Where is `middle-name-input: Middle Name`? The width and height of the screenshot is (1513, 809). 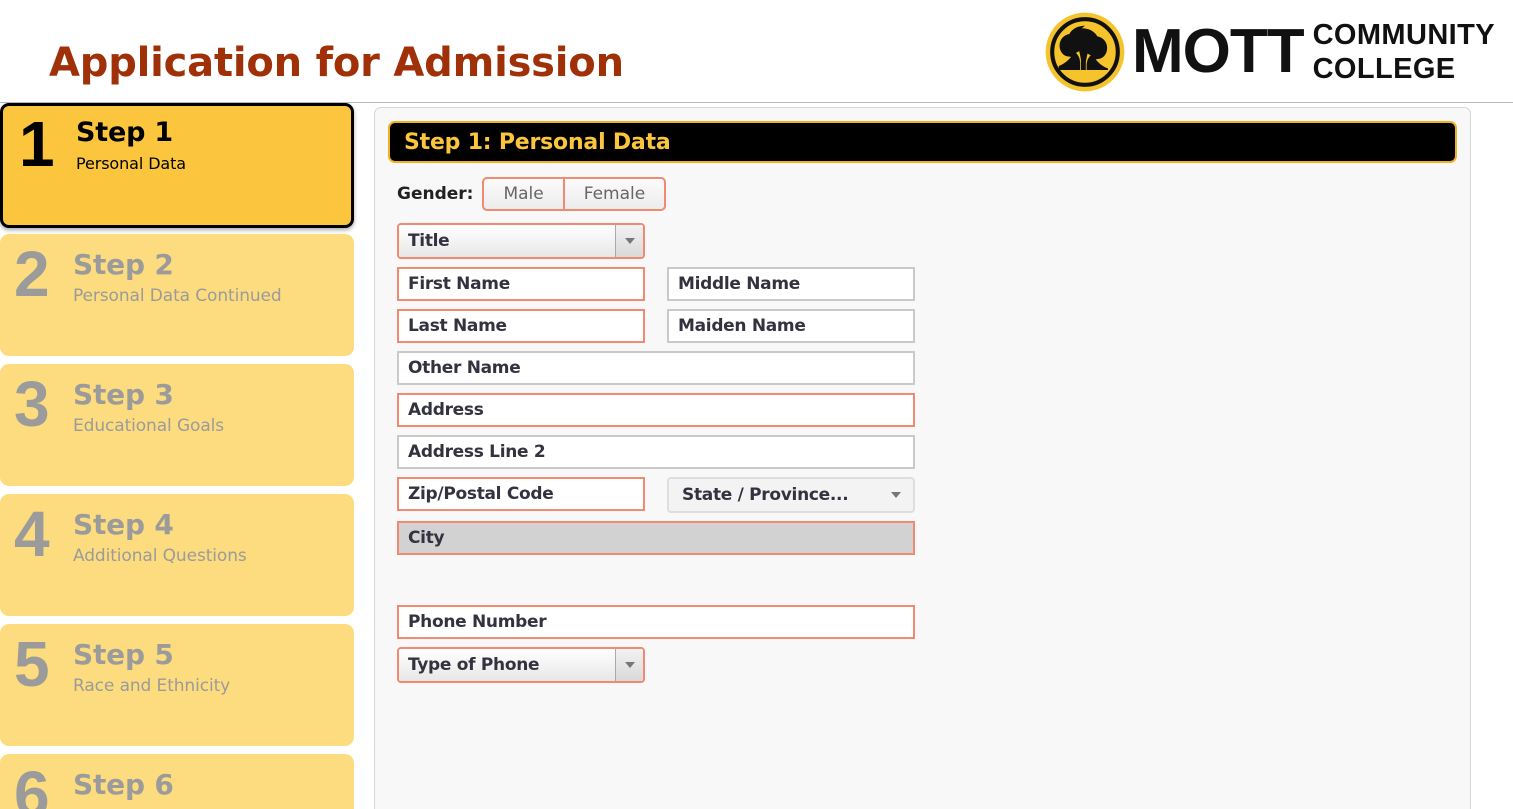
middle-name-input: Middle Name is located at coordinates (791, 284).